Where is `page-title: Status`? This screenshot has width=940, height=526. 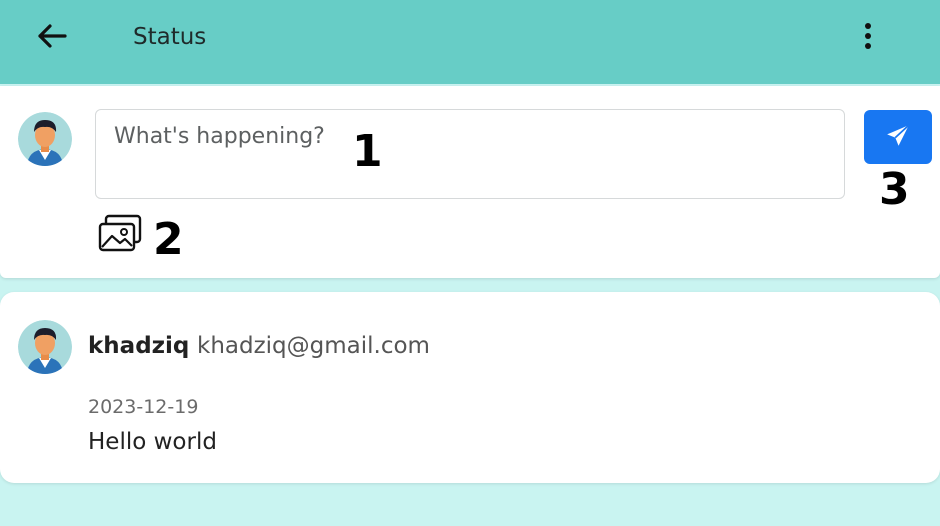
page-title: Status is located at coordinates (170, 37).